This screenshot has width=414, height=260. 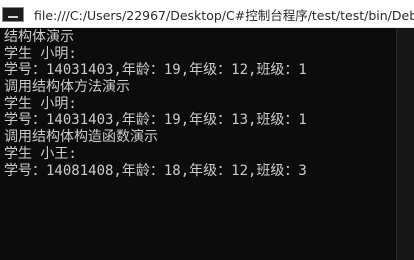 What do you see at coordinates (40, 153) in the screenshot?
I see `console-line: 学生 小王:` at bounding box center [40, 153].